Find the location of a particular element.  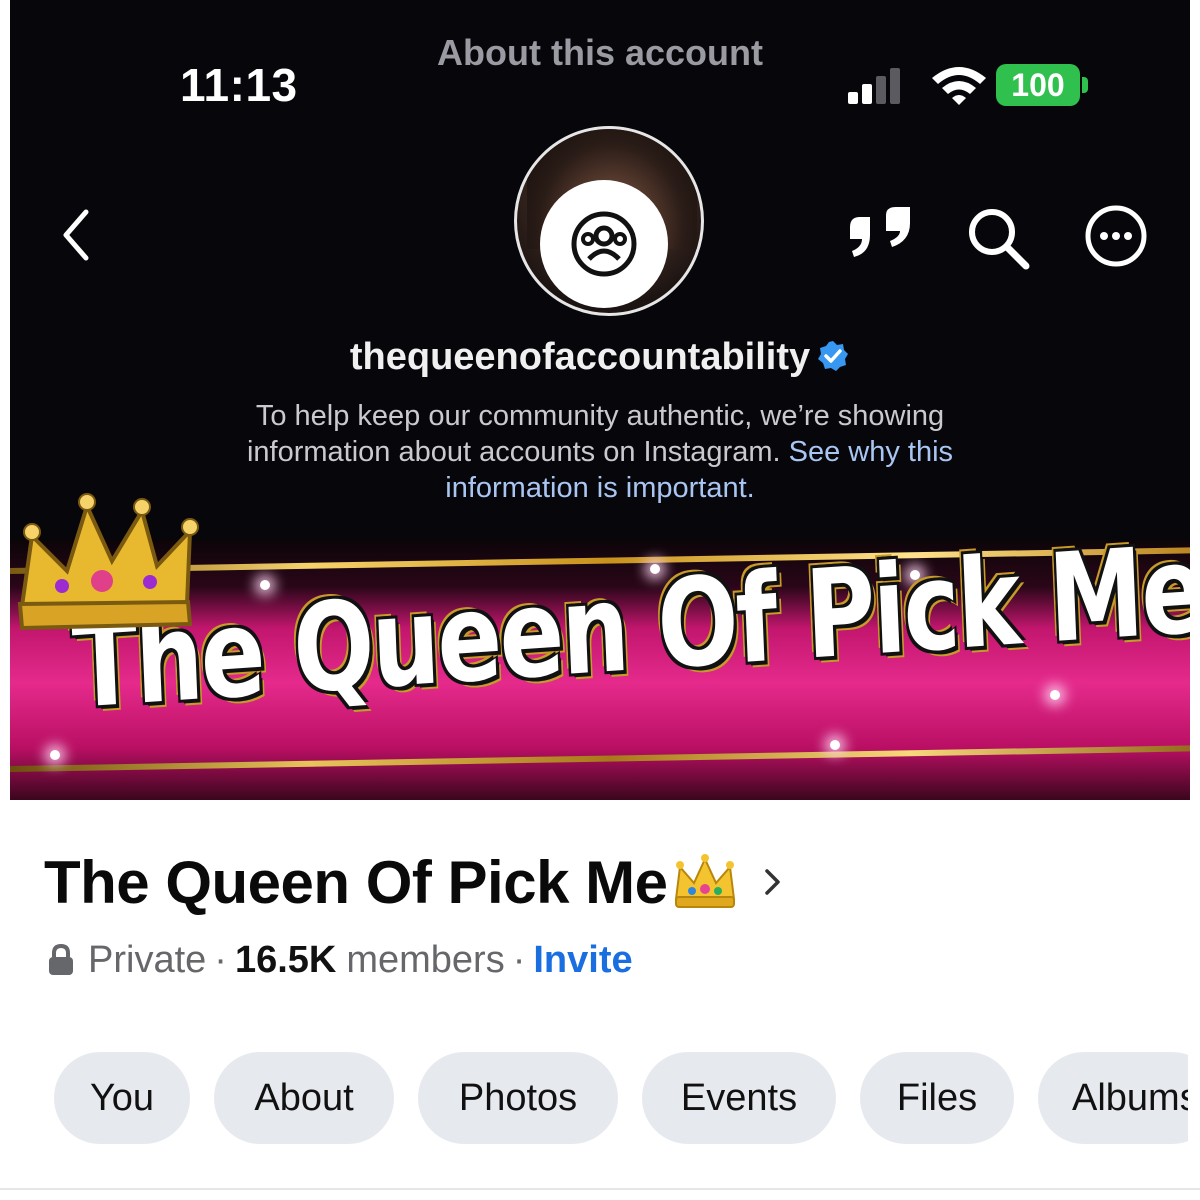

person-circle-icon is located at coordinates (604, 244).